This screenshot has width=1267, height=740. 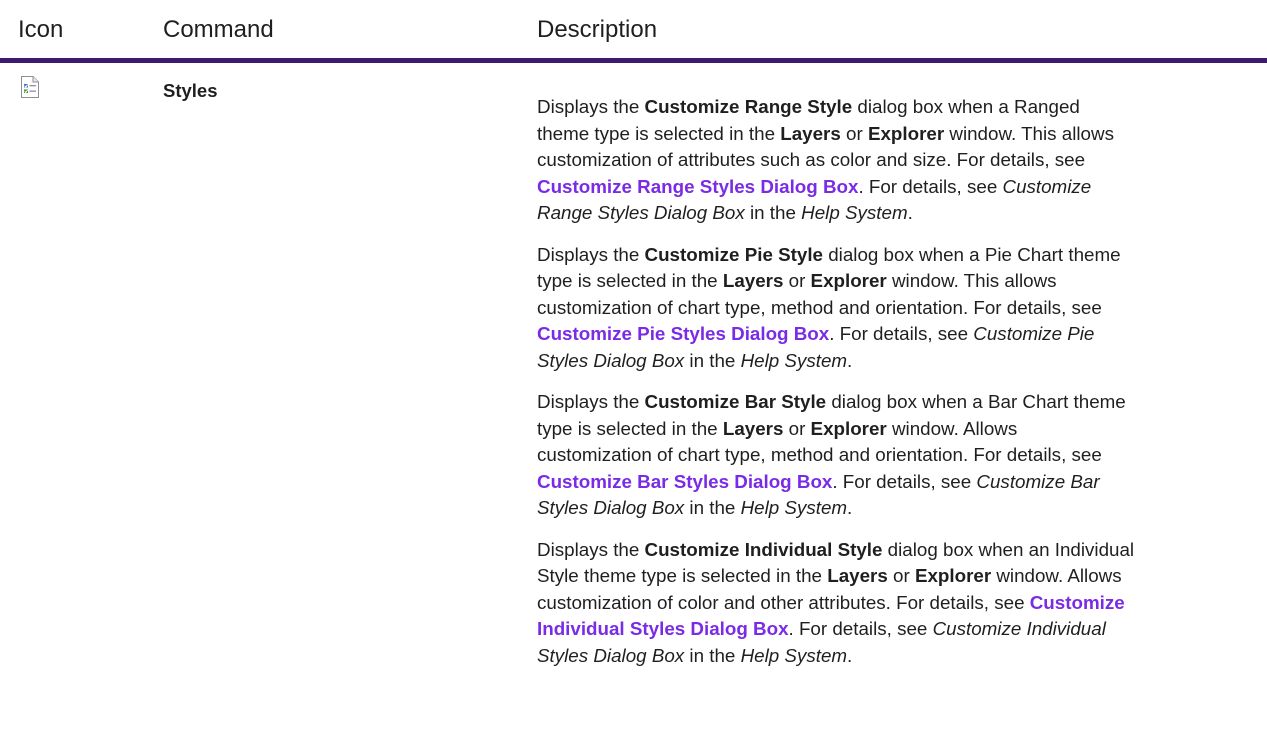 I want to click on icon-column-header: Icon, so click(x=41, y=29).